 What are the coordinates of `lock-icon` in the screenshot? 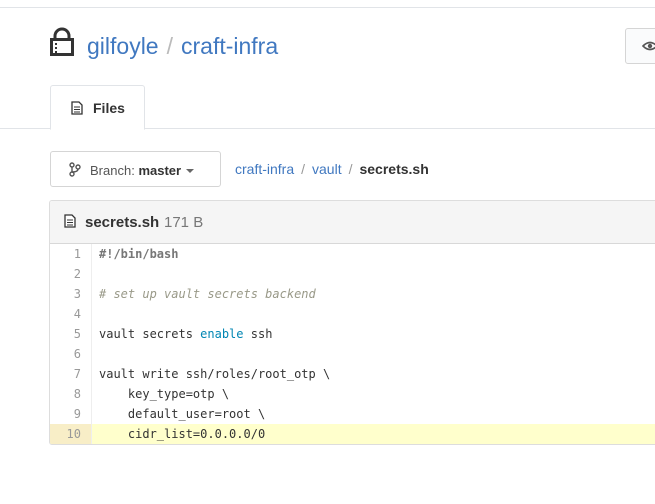 It's located at (62, 42).